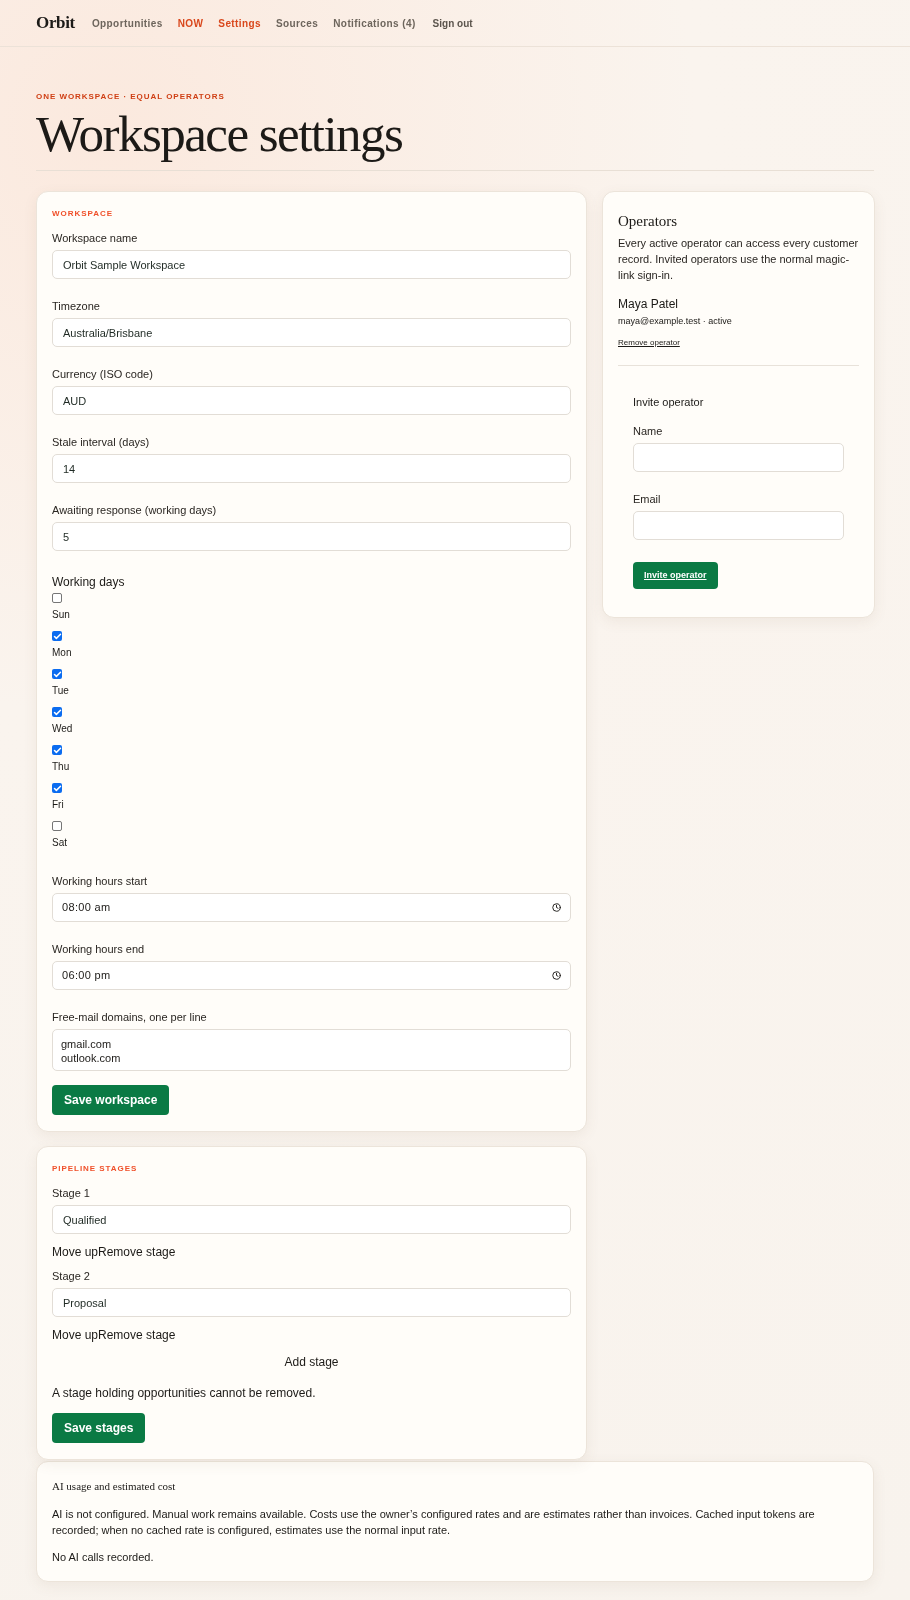 The height and width of the screenshot is (1600, 910). What do you see at coordinates (738, 259) in the screenshot?
I see `operators-description: Every active operator can access every customer record. Invited operators use the normal magic-link sign-in.` at bounding box center [738, 259].